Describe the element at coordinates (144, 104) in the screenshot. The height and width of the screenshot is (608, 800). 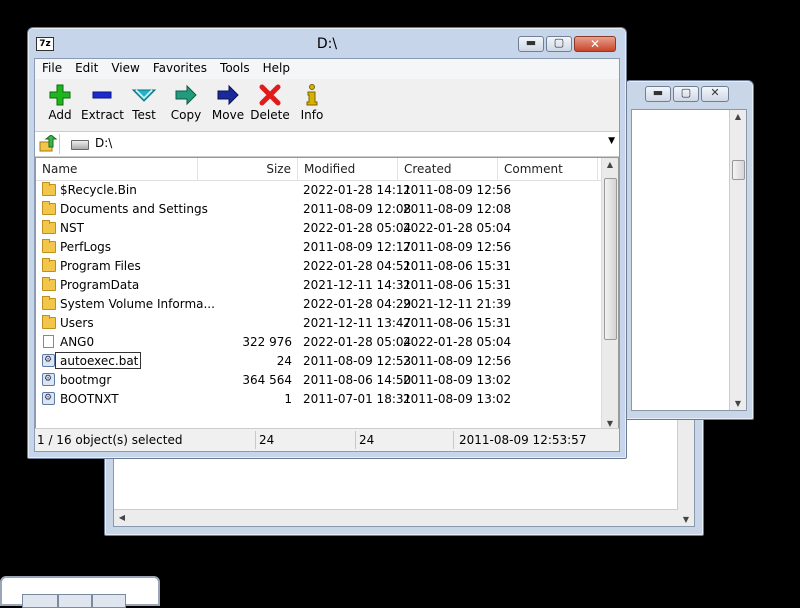
I see `test-button: Test` at that location.